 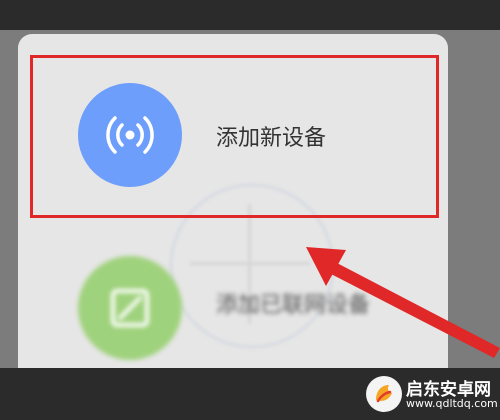 What do you see at coordinates (384, 394) in the screenshot?
I see `site-logo-icon` at bounding box center [384, 394].